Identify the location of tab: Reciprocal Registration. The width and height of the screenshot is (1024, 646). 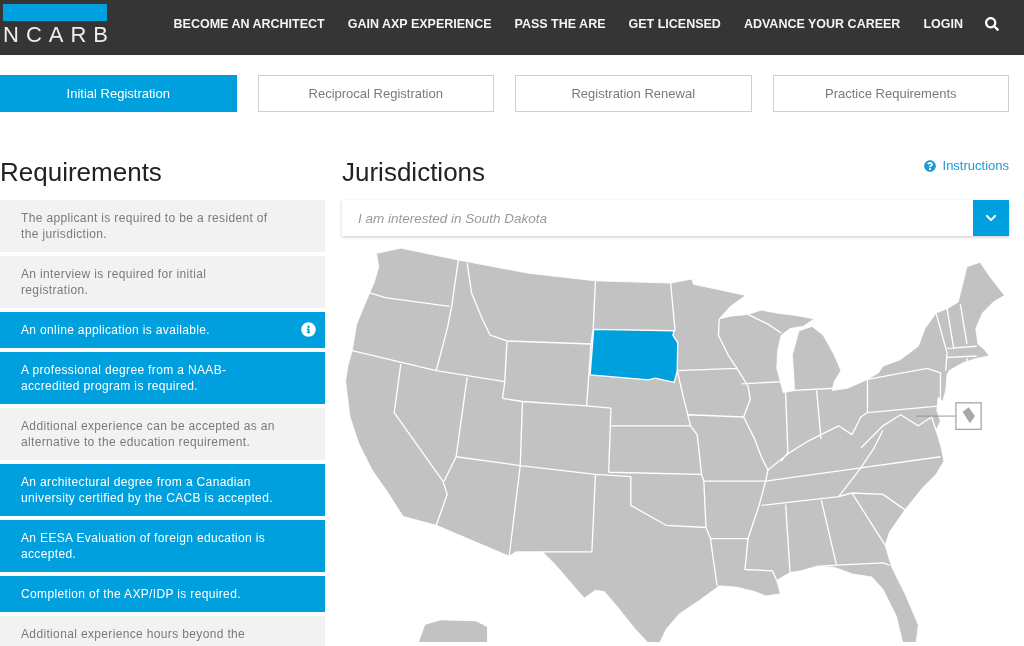
(375, 93).